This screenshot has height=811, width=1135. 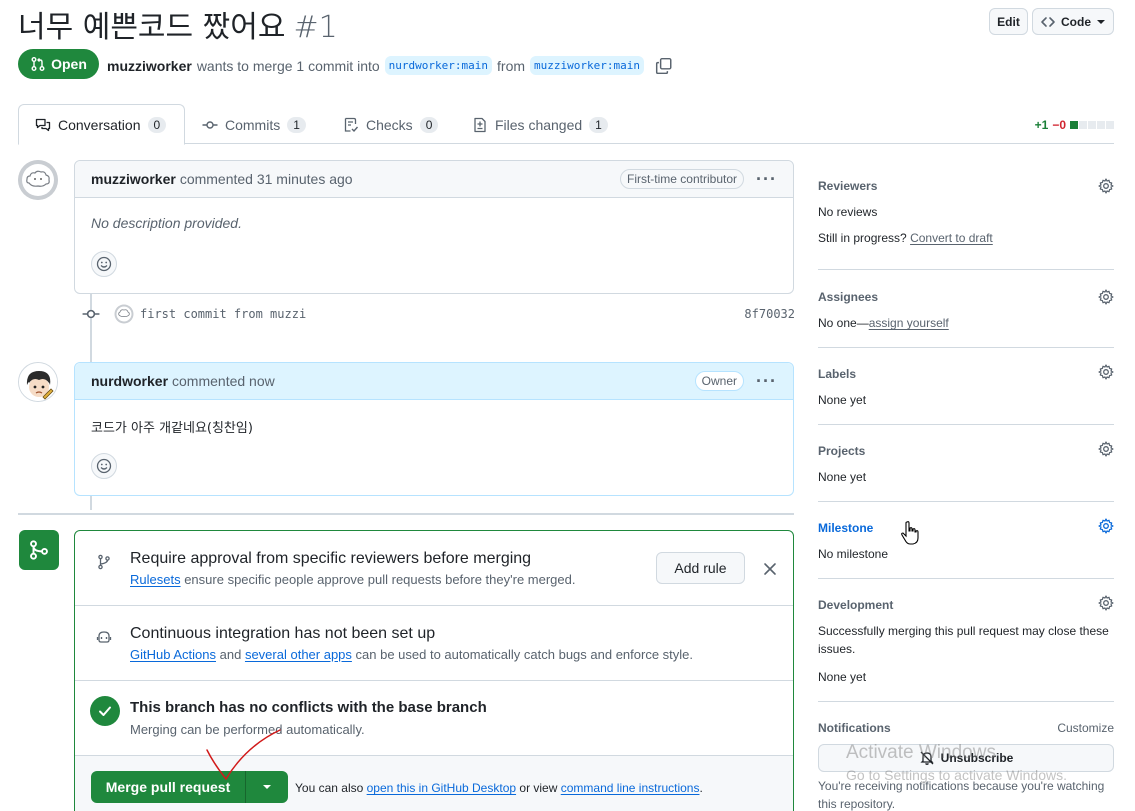 What do you see at coordinates (298, 654) in the screenshot?
I see `other-apps-link: several other apps` at bounding box center [298, 654].